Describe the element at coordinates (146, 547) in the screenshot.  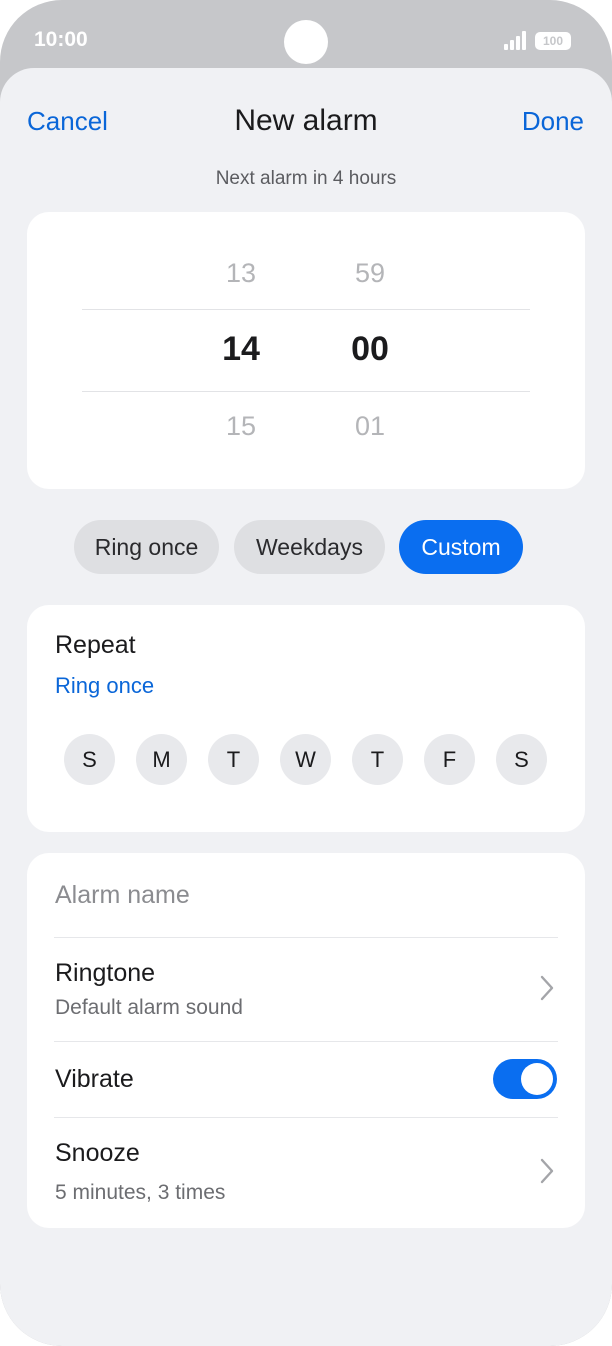
I see `chip-ring-once: Ring once` at that location.